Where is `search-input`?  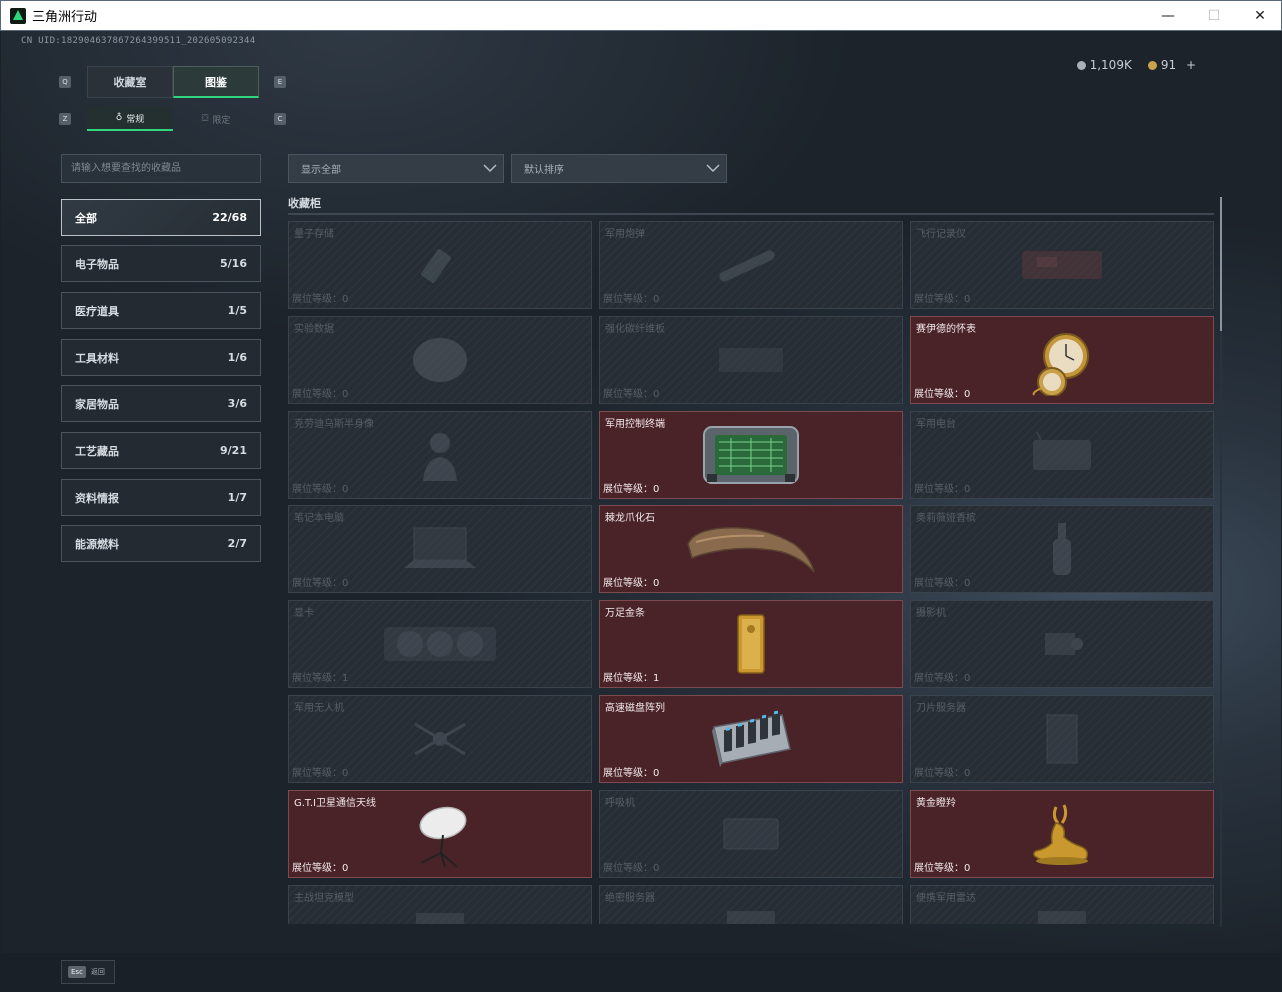
search-input is located at coordinates (161, 168).